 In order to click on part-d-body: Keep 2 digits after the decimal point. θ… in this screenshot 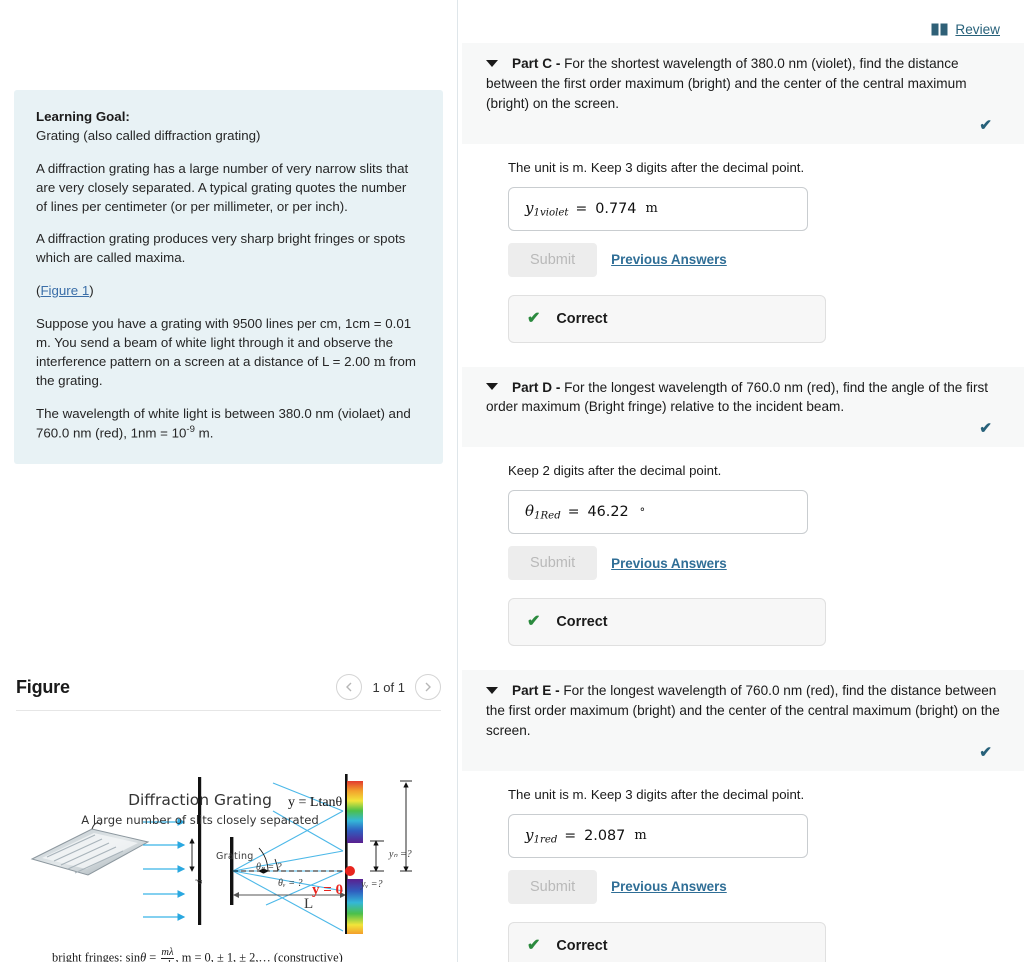, I will do `click(743, 547)`.